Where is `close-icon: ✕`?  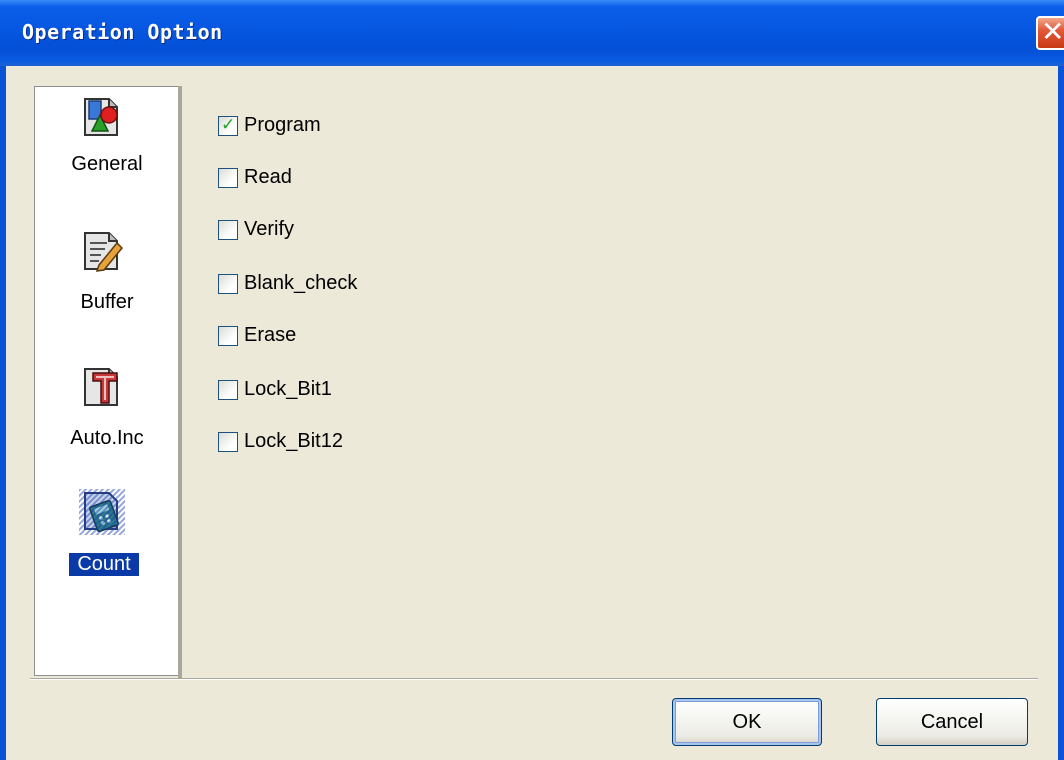 close-icon: ✕ is located at coordinates (1052, 31).